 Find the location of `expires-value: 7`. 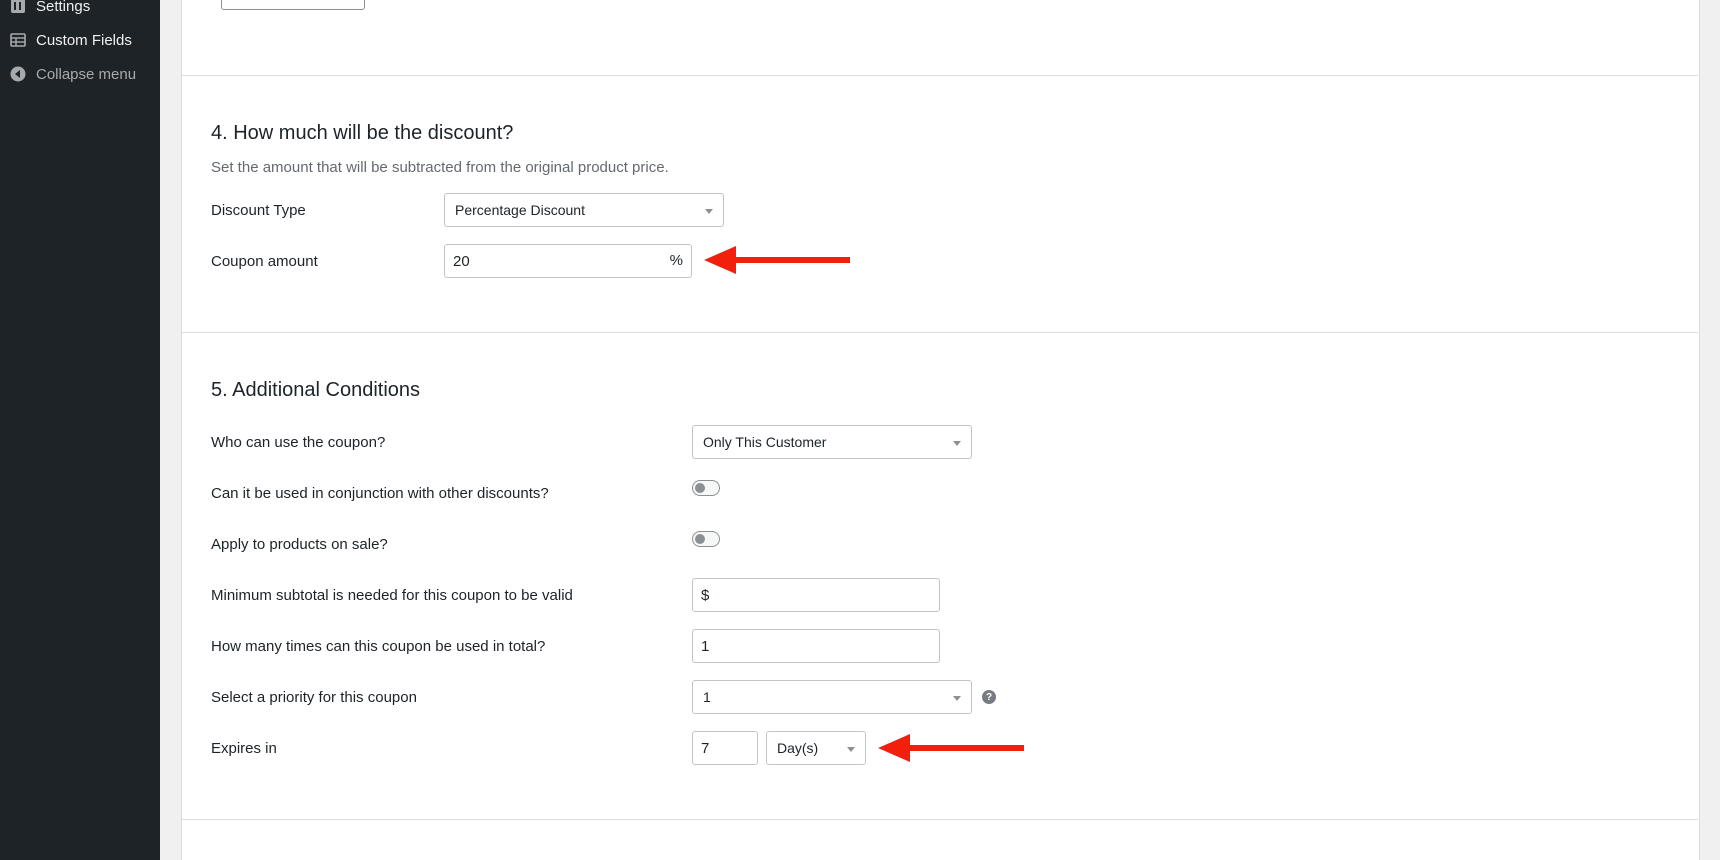

expires-value: 7 is located at coordinates (705, 748).